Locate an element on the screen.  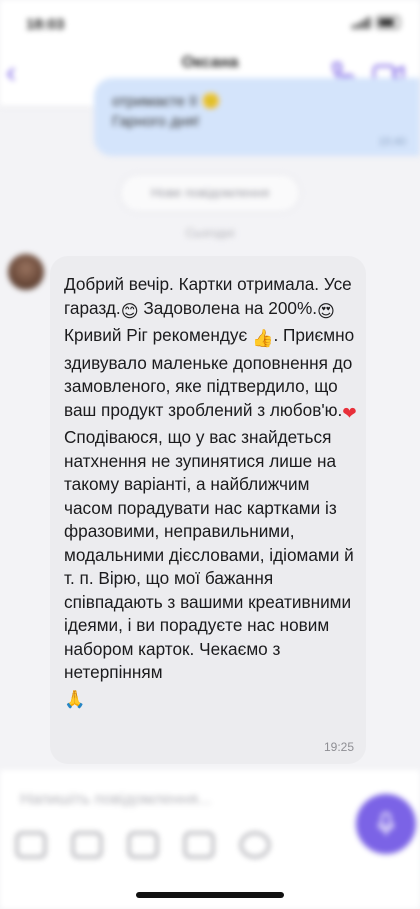
gif-icon is located at coordinates (199, 845).